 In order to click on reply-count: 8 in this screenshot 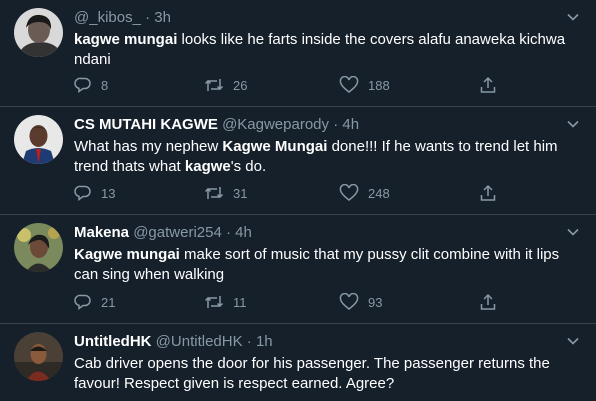, I will do `click(105, 85)`.